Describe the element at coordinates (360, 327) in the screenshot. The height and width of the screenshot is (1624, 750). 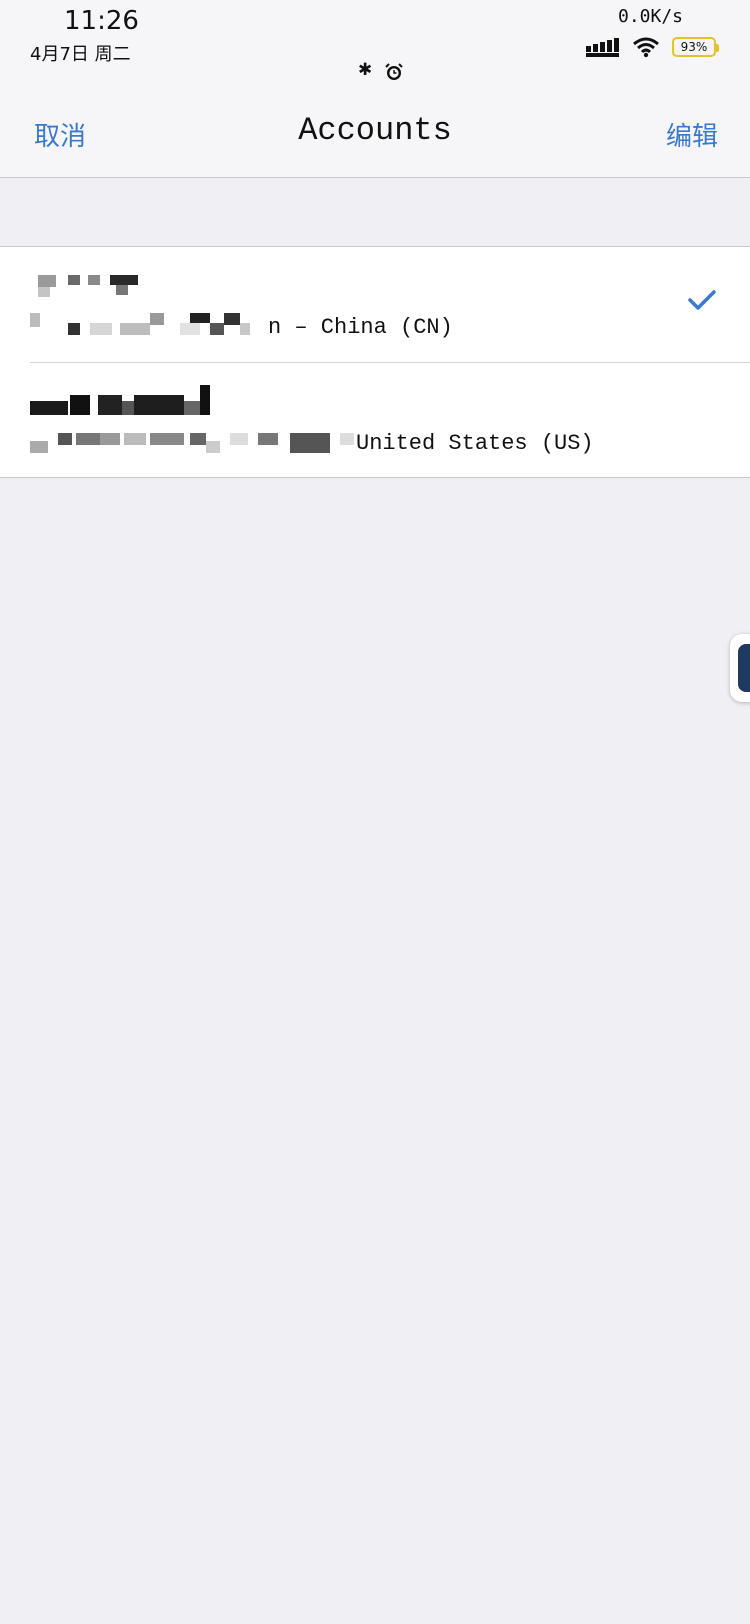
I see `account-region-cn: n – China (CN)` at that location.